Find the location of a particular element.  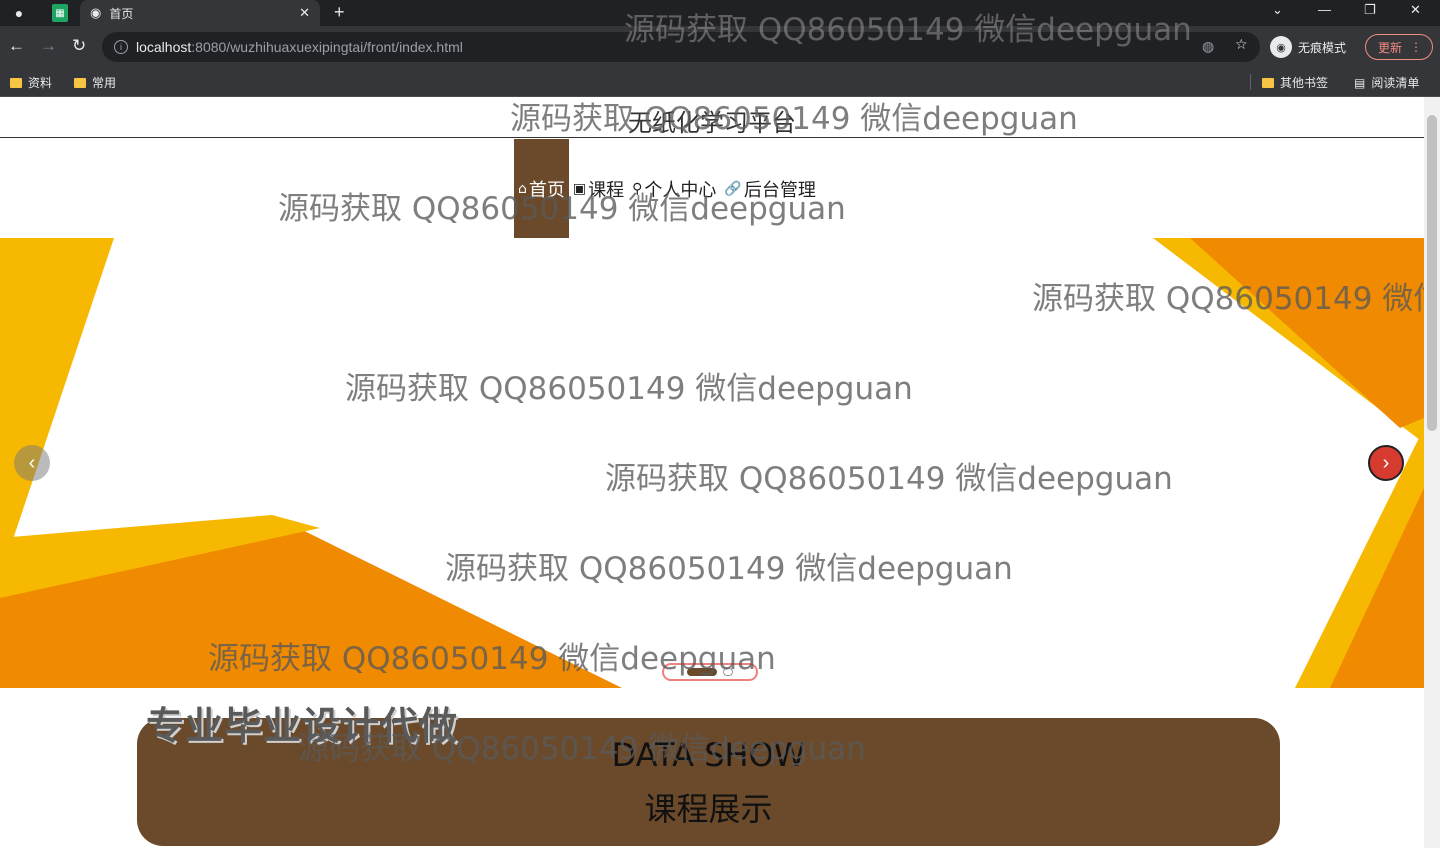

bookmark-folder: 资料 is located at coordinates (31, 82).